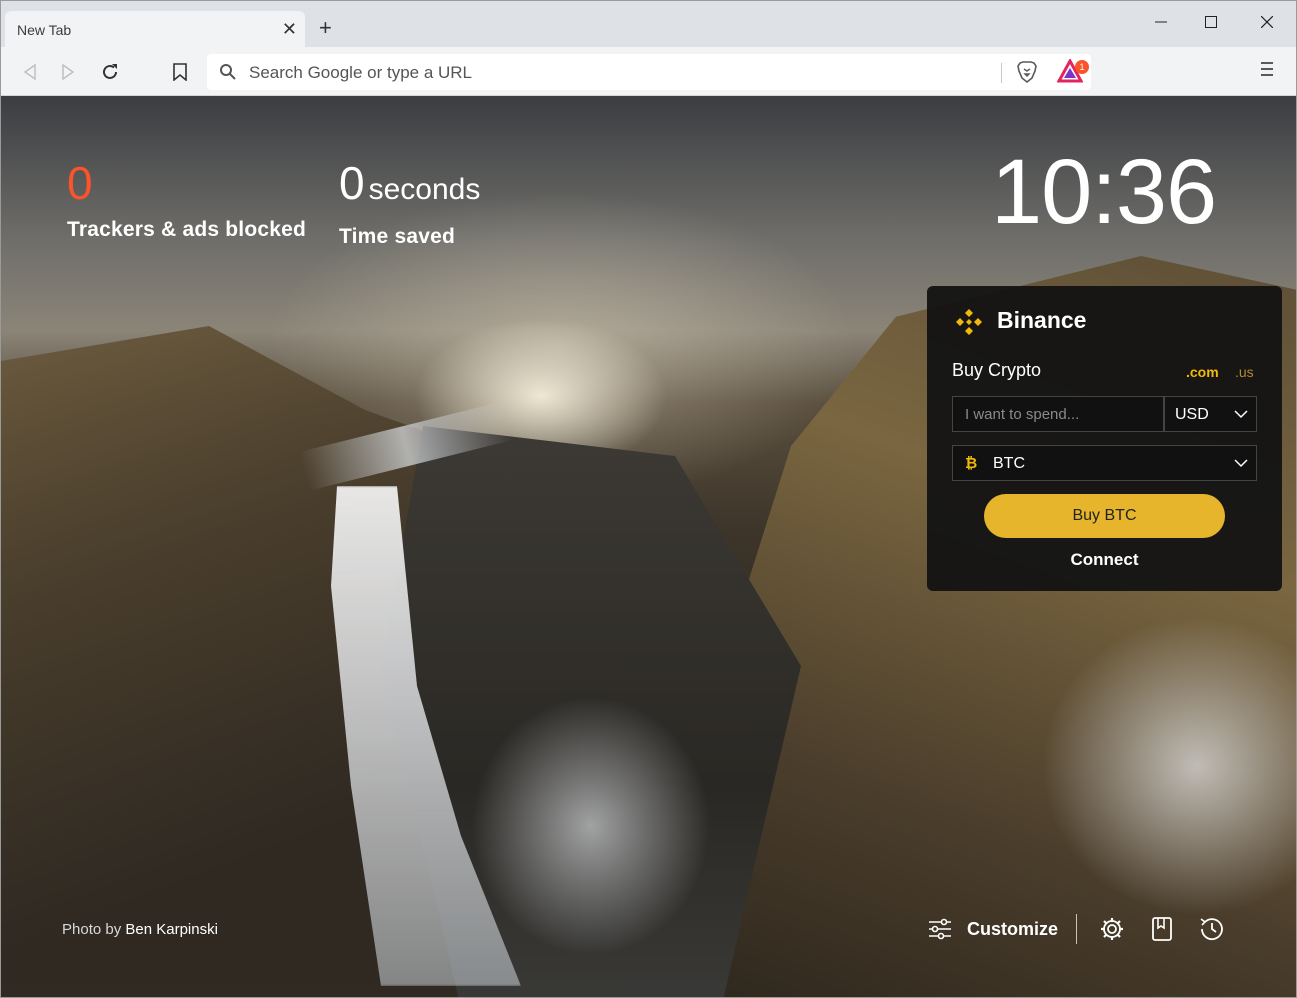 The image size is (1297, 998). I want to click on time-saved-value: 0, so click(352, 183).